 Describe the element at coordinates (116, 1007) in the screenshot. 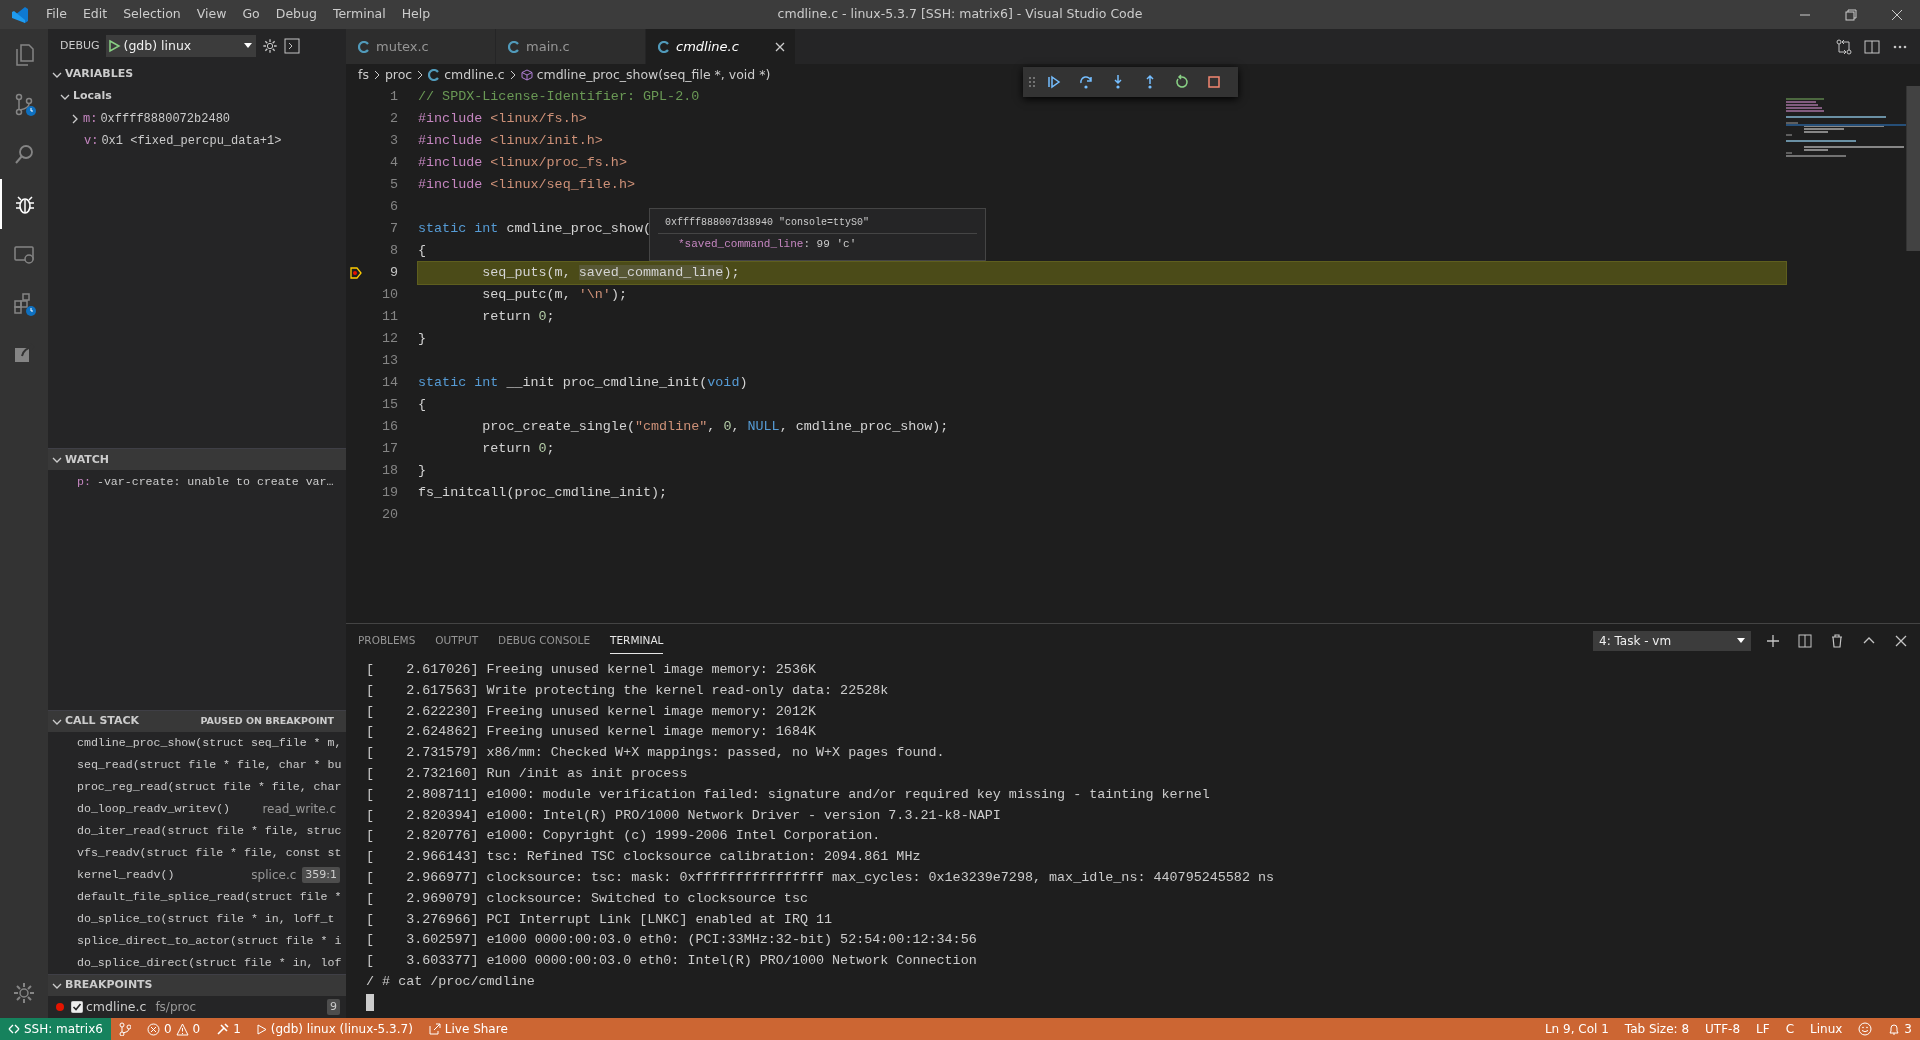

I see `breakpoint-file: cmdline.c` at that location.